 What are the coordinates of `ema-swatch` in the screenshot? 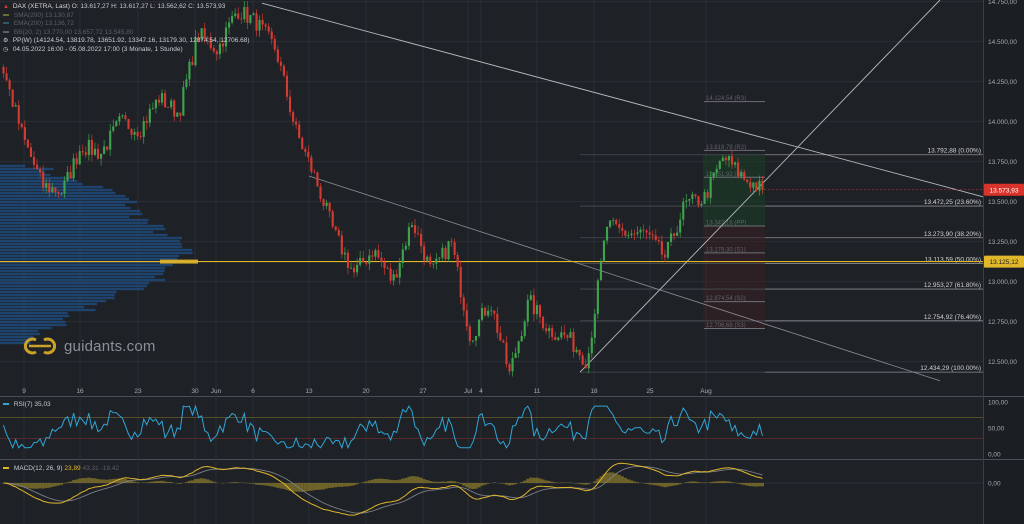 It's located at (6, 23).